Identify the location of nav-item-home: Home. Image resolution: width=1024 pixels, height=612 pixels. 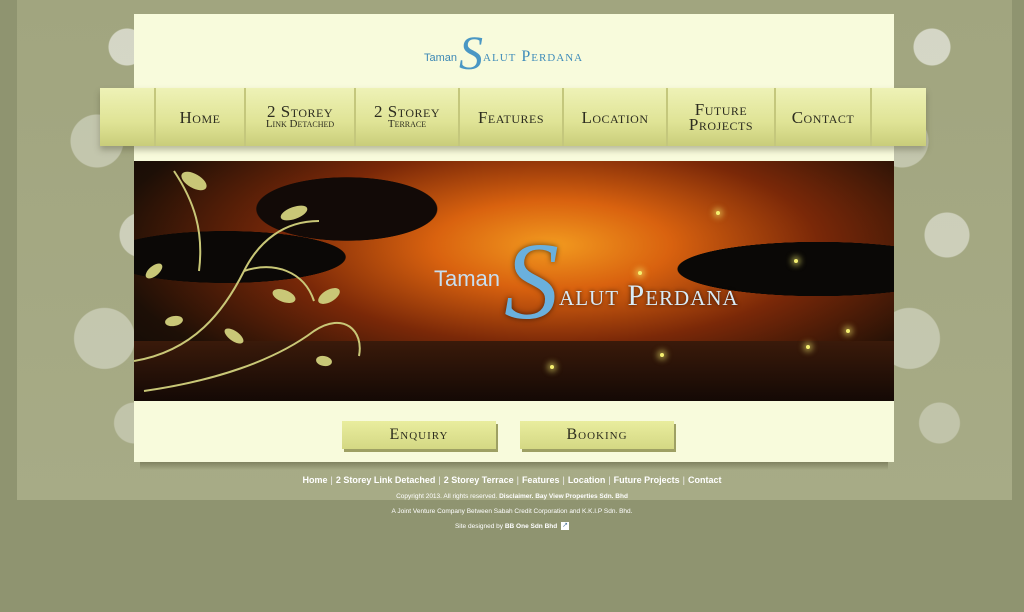
(201, 117).